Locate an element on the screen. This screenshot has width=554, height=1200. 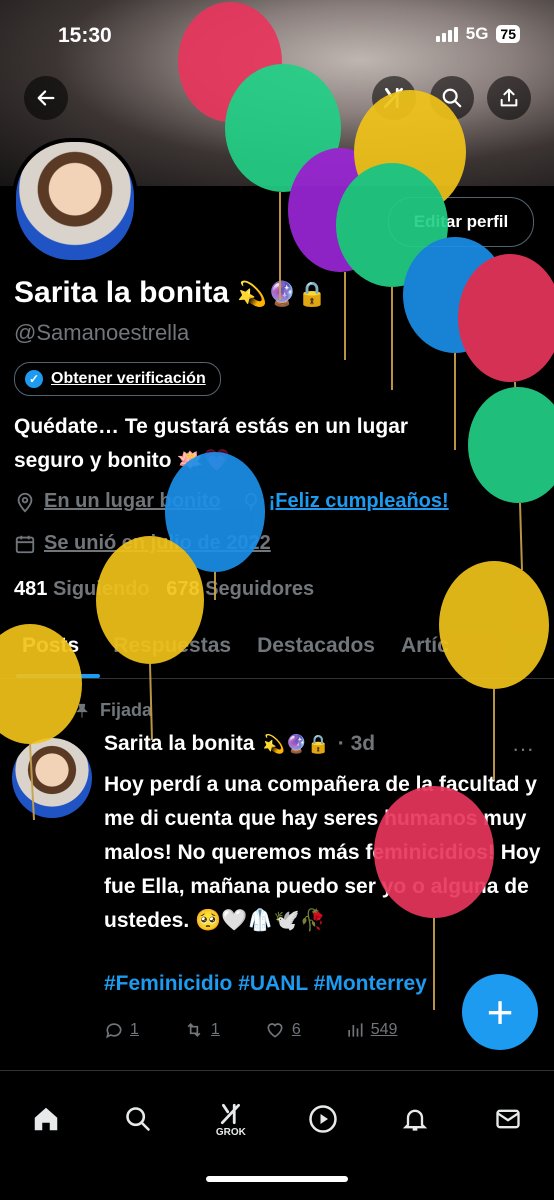
views-button: 549 is located at coordinates (371, 1030).